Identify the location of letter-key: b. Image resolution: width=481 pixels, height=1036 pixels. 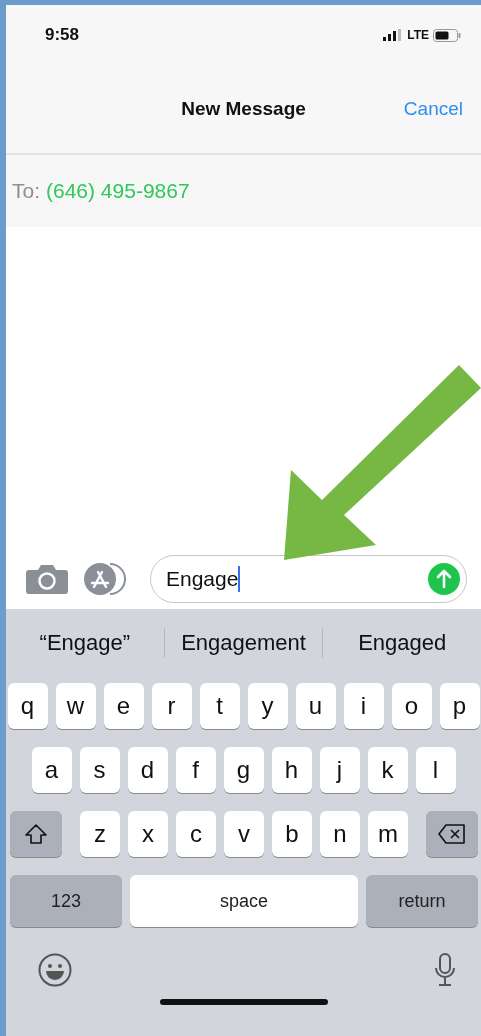
(292, 834).